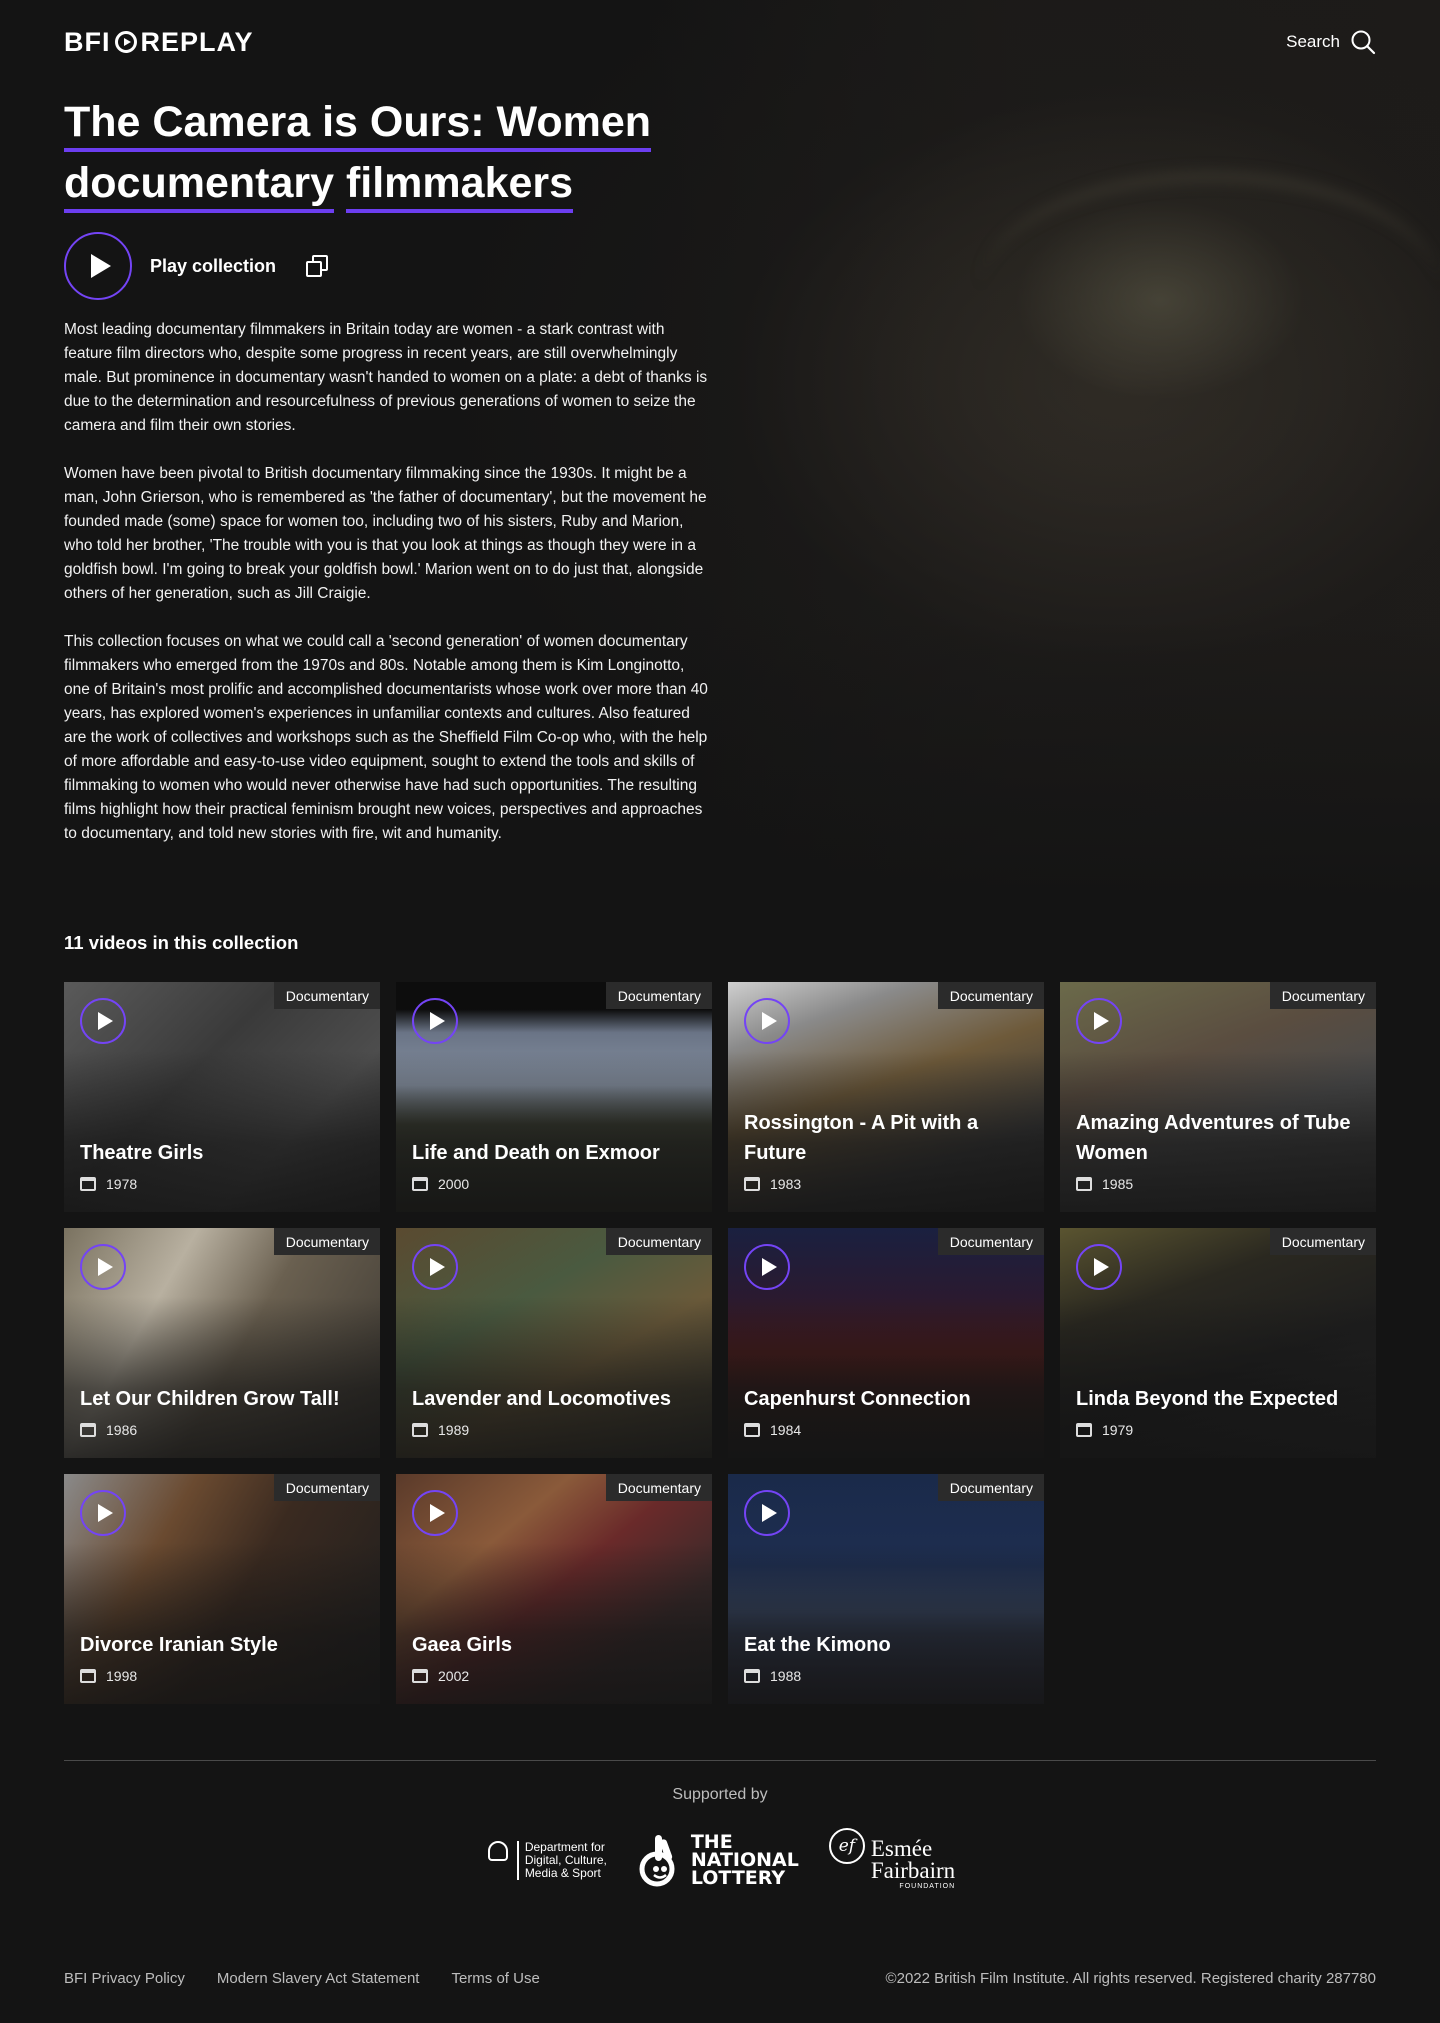 The image size is (1440, 2023). What do you see at coordinates (886, 1343) in the screenshot?
I see `video-card: Documentary Capenhurst Connection 1984` at bounding box center [886, 1343].